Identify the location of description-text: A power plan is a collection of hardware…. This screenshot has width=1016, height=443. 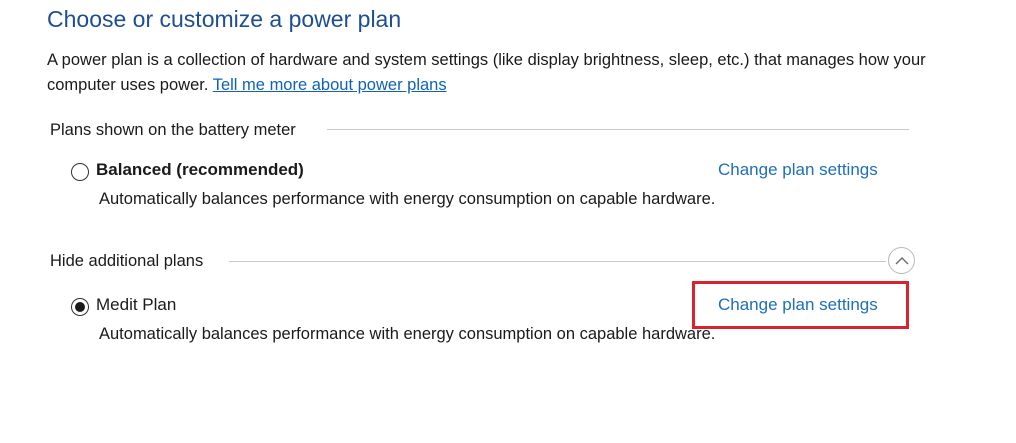
(486, 72).